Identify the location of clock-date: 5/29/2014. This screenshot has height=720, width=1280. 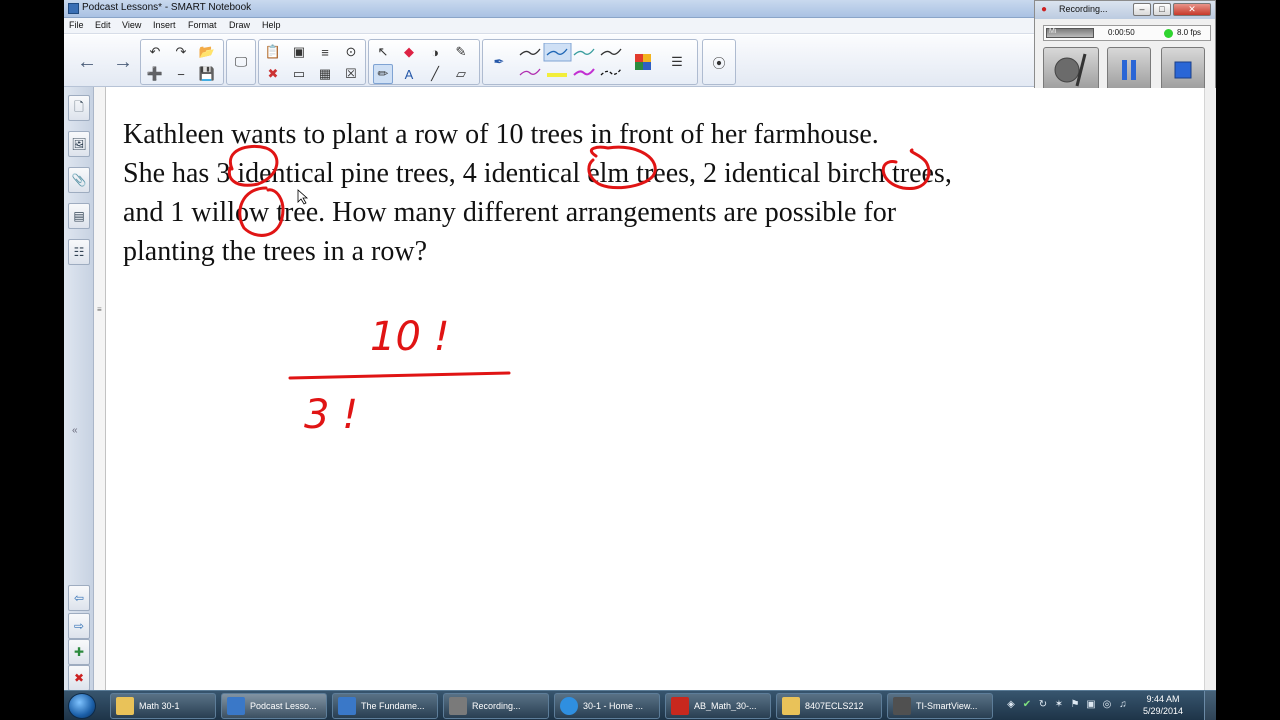
(1163, 711).